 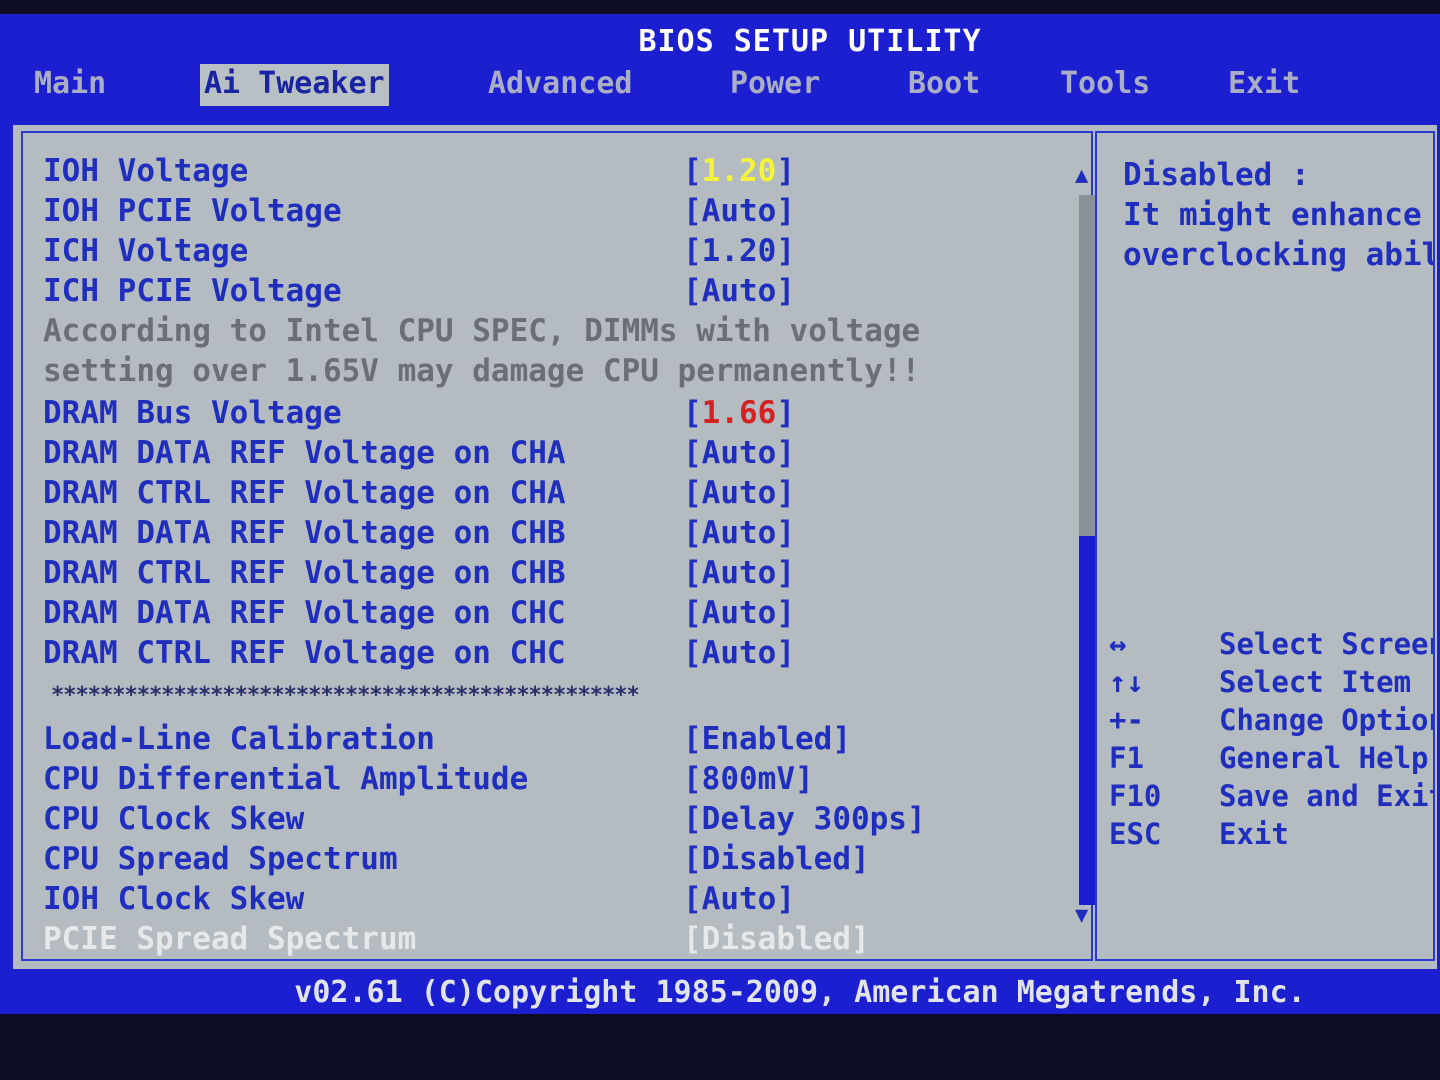 What do you see at coordinates (739, 413) in the screenshot?
I see `setting-value: [1.66]` at bounding box center [739, 413].